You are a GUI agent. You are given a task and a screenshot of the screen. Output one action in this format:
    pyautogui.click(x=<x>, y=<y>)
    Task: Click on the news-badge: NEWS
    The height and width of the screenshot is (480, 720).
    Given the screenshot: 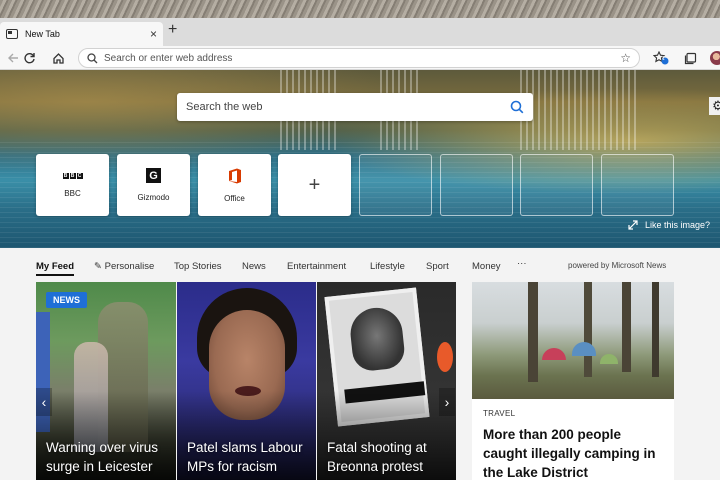 What is the action you would take?
    pyautogui.click(x=66, y=300)
    